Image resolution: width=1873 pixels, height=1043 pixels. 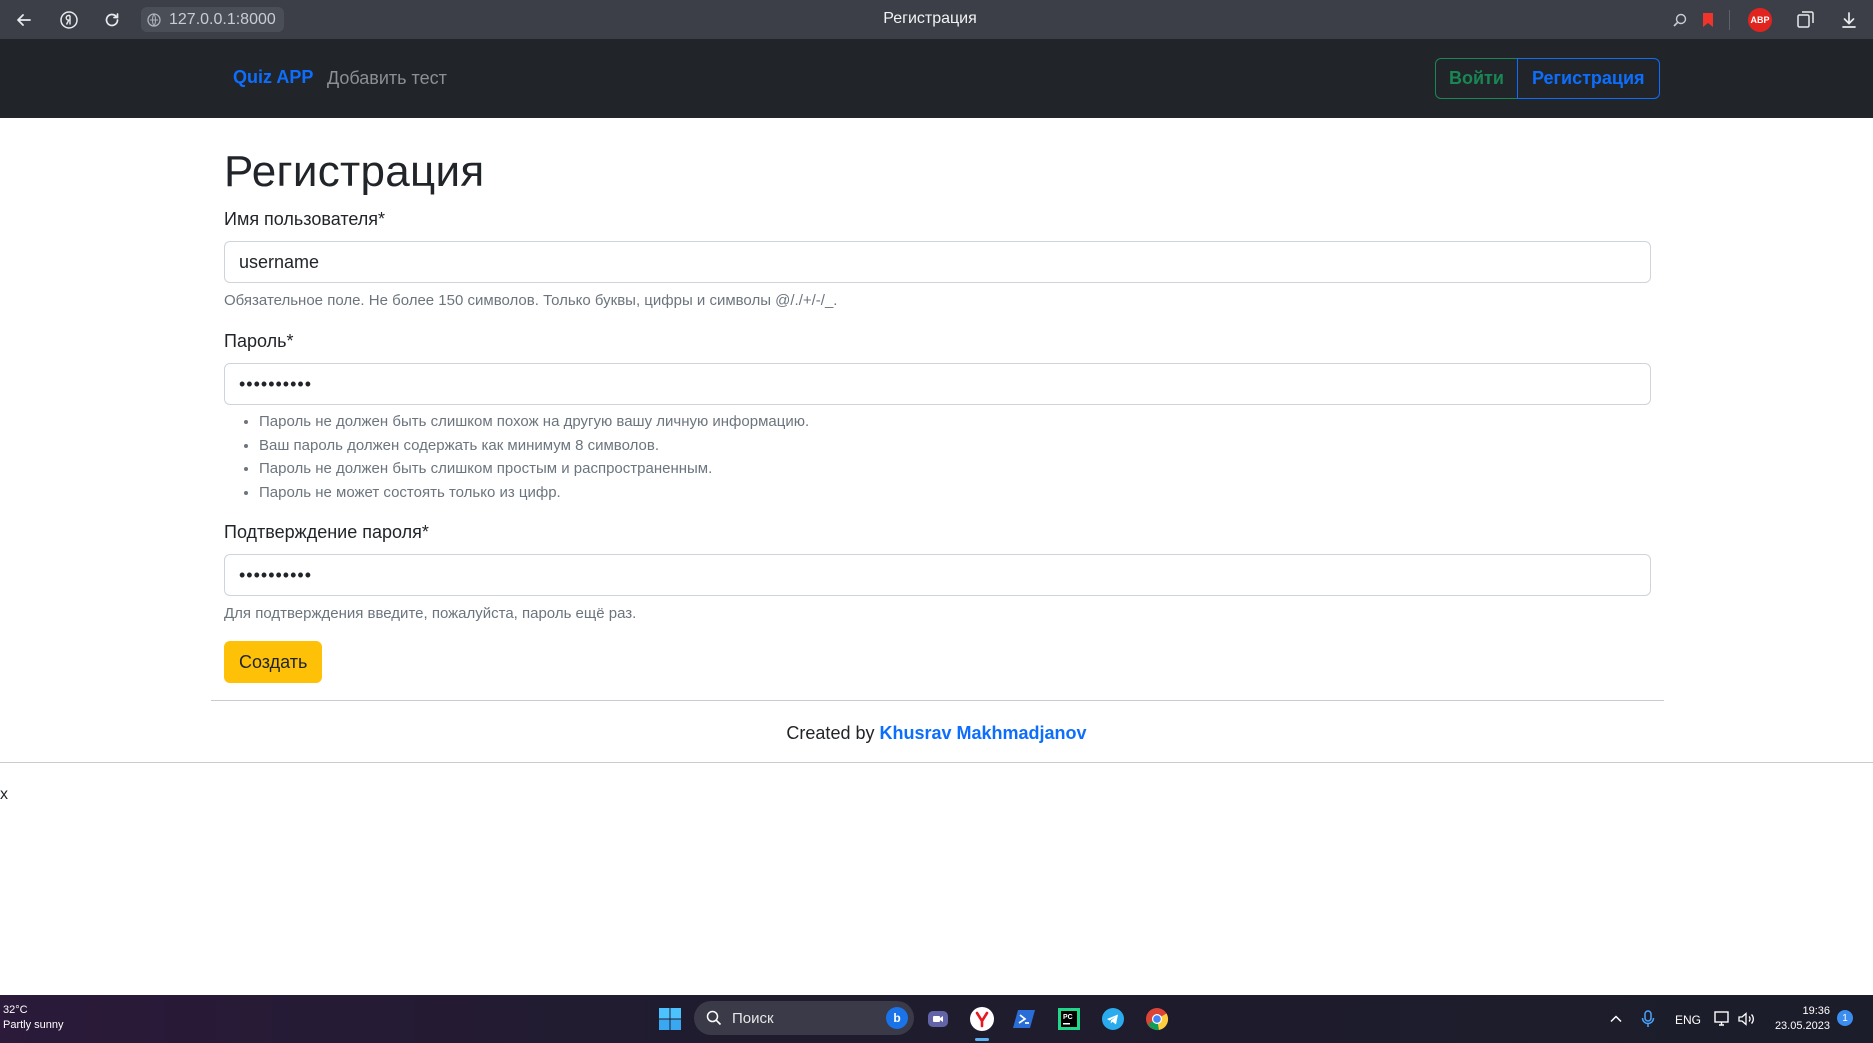 What do you see at coordinates (354, 171) in the screenshot?
I see `page-title: Регистрация` at bounding box center [354, 171].